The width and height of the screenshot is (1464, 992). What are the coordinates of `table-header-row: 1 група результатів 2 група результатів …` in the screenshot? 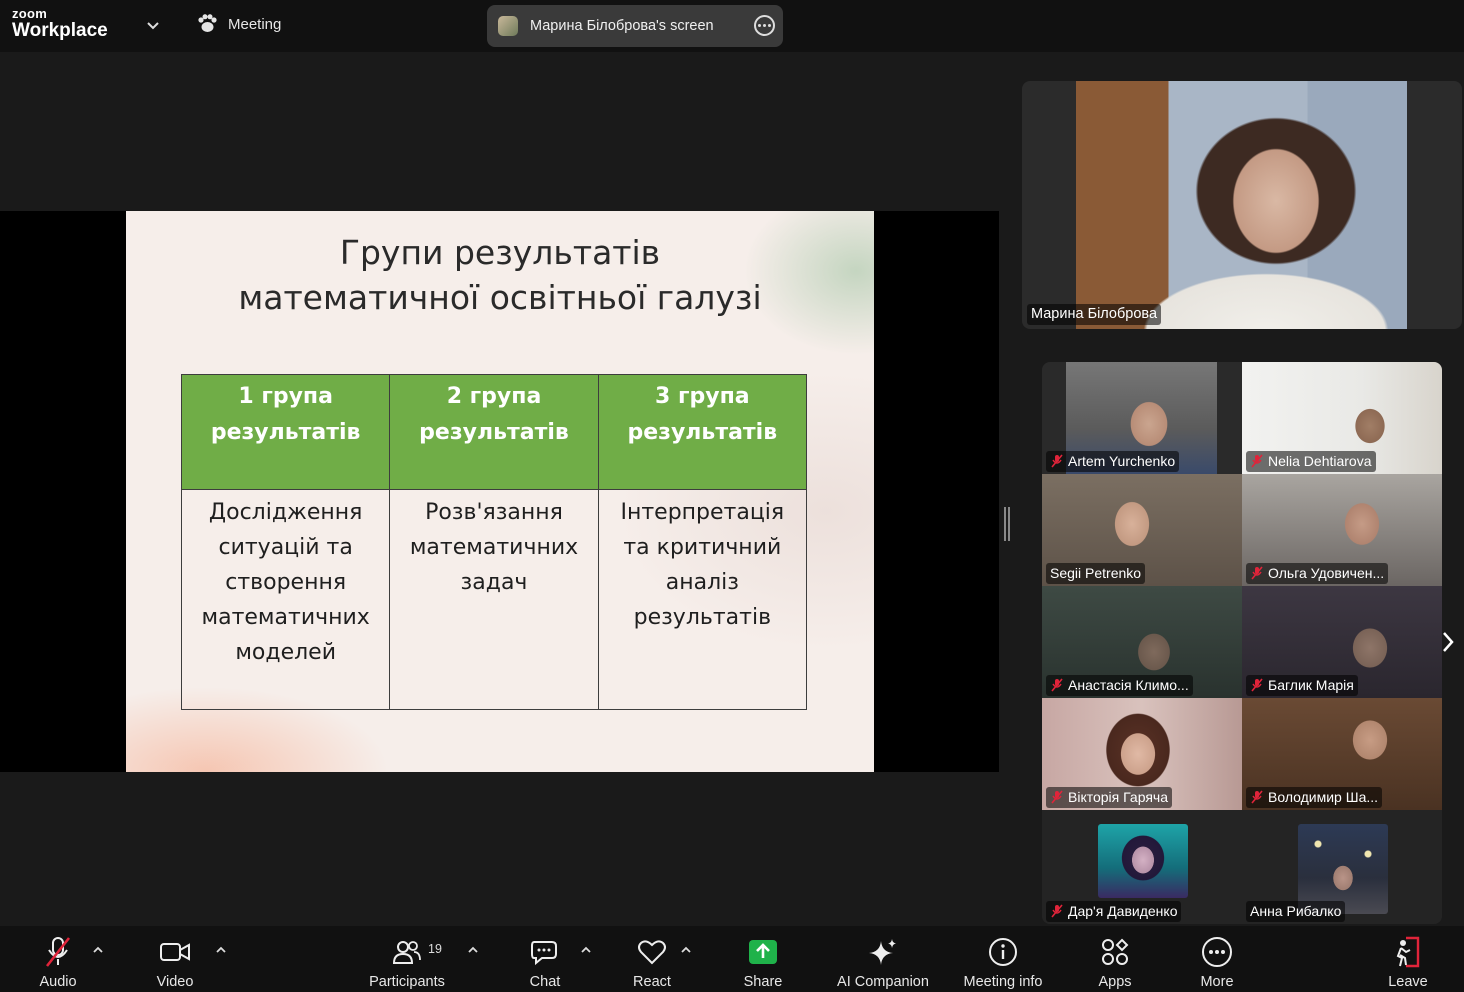 It's located at (494, 432).